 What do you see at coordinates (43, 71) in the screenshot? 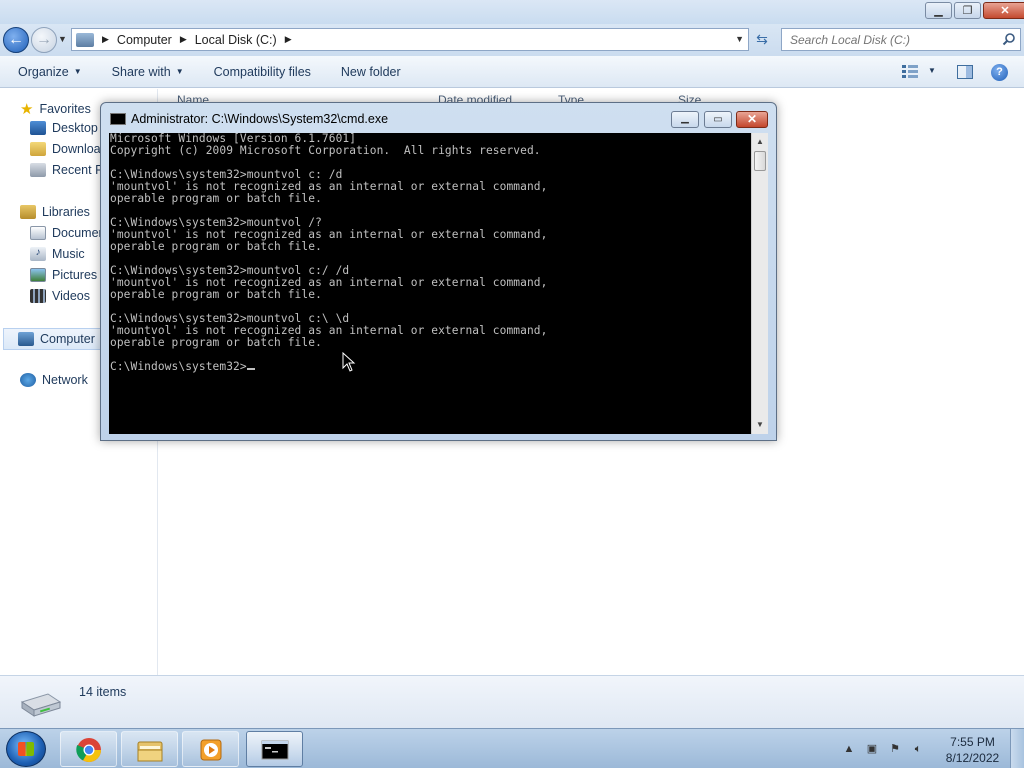
I see `organize-label: Organize` at bounding box center [43, 71].